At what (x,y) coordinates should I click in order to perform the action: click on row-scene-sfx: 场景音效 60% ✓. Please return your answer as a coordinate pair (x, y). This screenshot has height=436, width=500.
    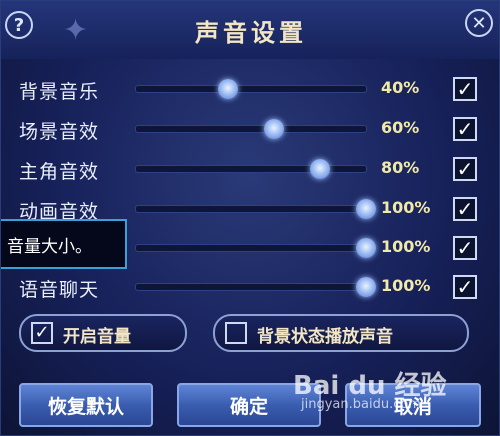
    Looking at the image, I should click on (250, 129).